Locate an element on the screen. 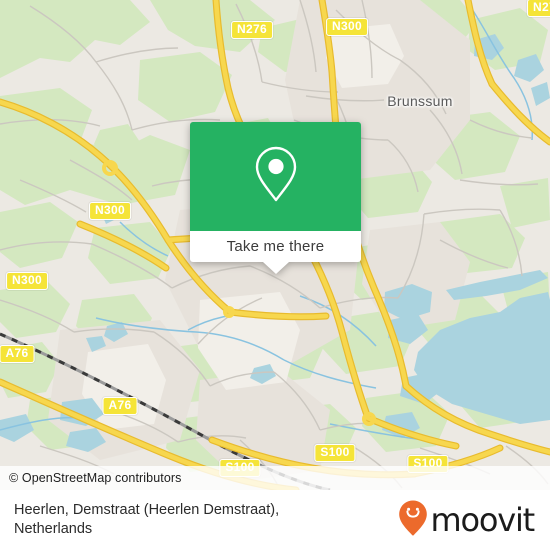 This screenshot has height=550, width=550. callout-cta-label: Take me there is located at coordinates (275, 246).